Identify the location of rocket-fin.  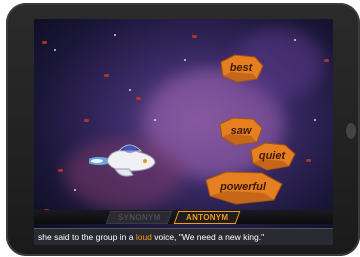
(124, 172).